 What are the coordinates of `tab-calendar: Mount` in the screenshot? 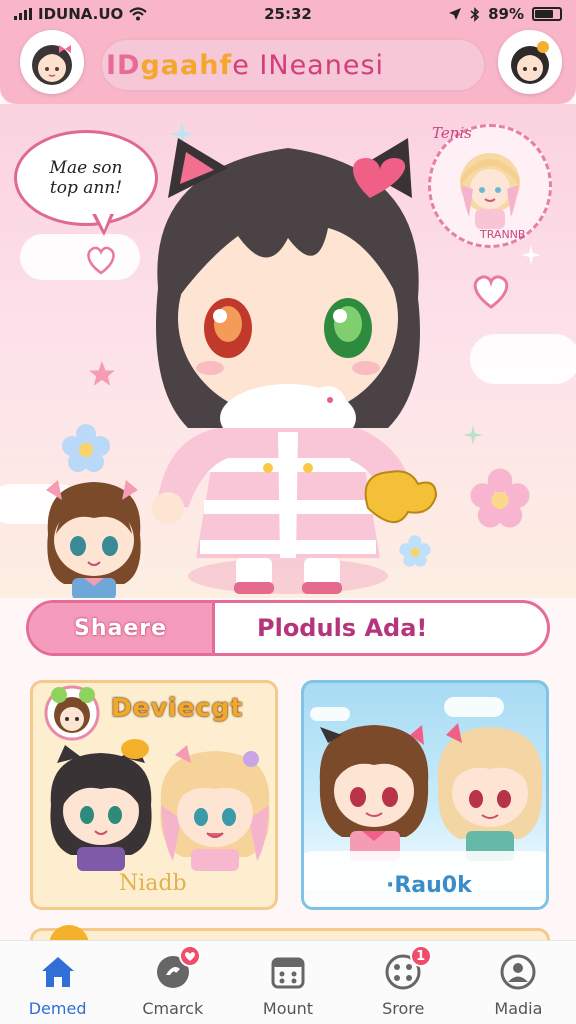 It's located at (287, 982).